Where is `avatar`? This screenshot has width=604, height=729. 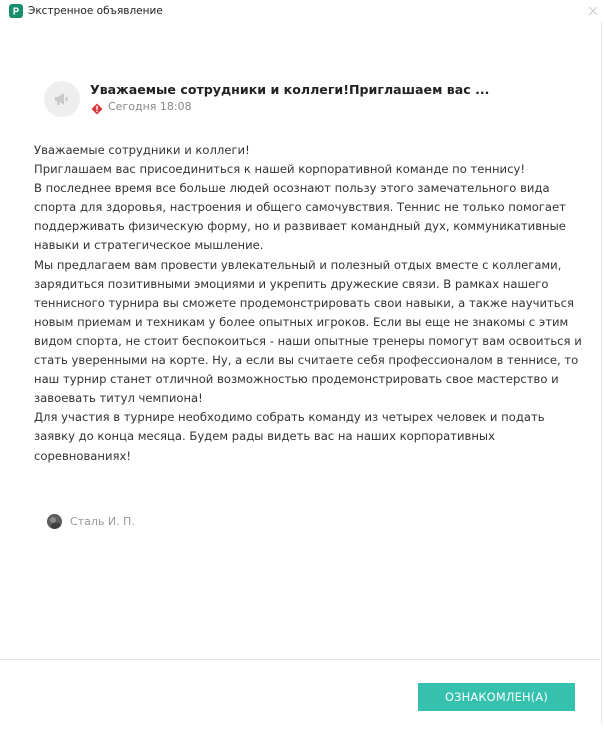 avatar is located at coordinates (54, 521).